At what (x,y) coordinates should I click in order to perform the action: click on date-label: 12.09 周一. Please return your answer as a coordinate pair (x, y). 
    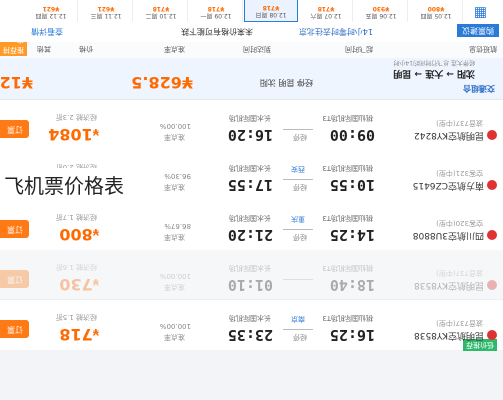
    Looking at the image, I should click on (216, 15).